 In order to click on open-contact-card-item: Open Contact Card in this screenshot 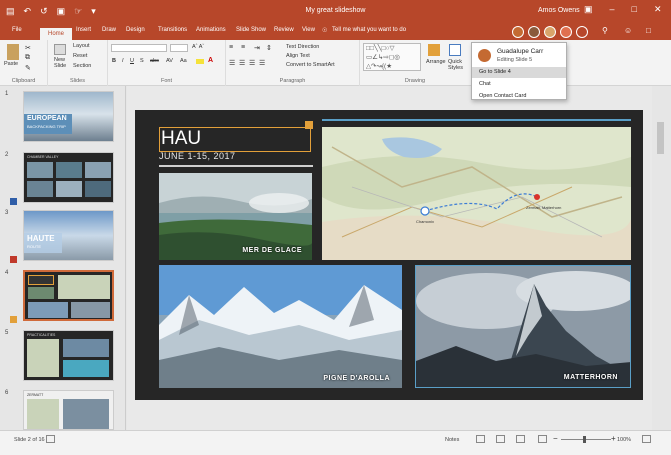, I will do `click(519, 96)`.